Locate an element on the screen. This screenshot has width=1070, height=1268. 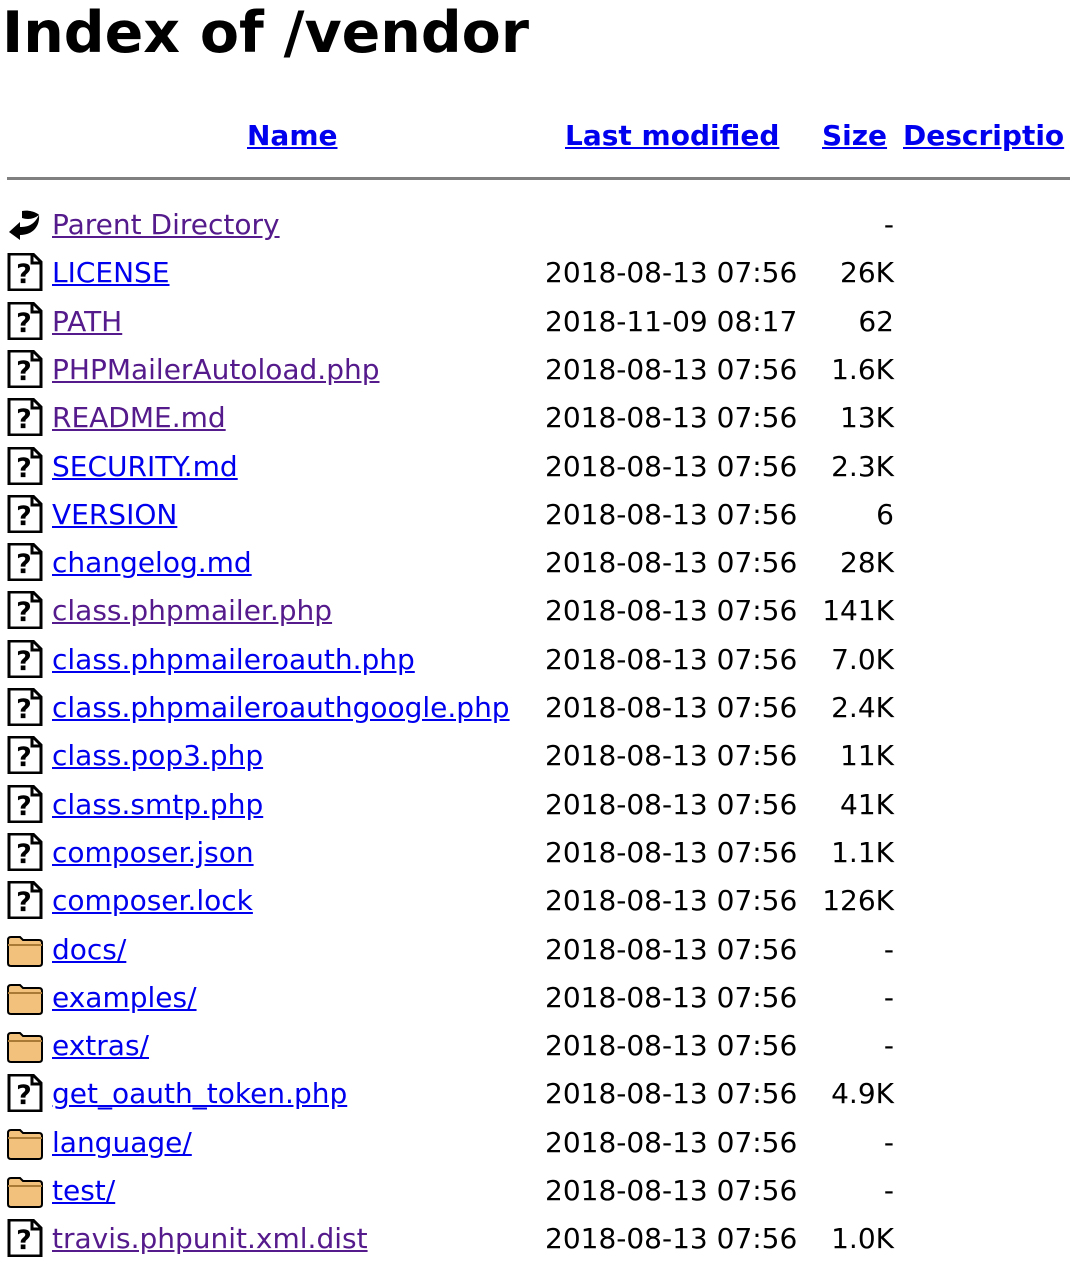
sort-by-name-link: Name is located at coordinates (292, 136).